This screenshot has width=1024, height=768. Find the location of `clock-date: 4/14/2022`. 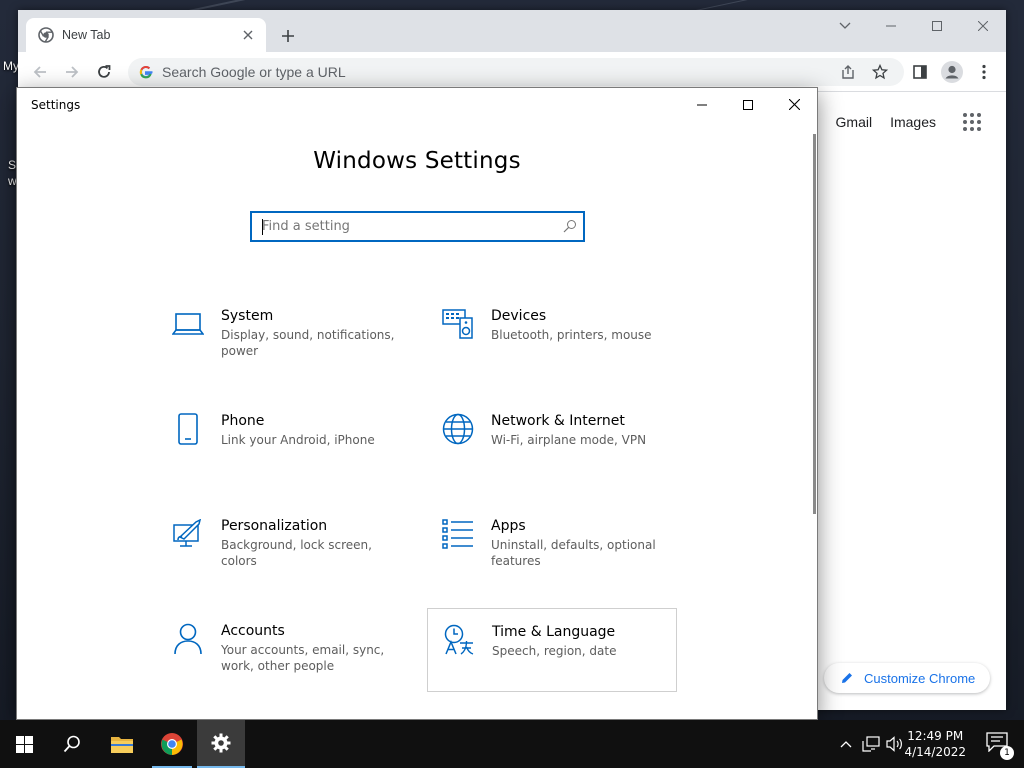

clock-date: 4/14/2022 is located at coordinates (935, 752).